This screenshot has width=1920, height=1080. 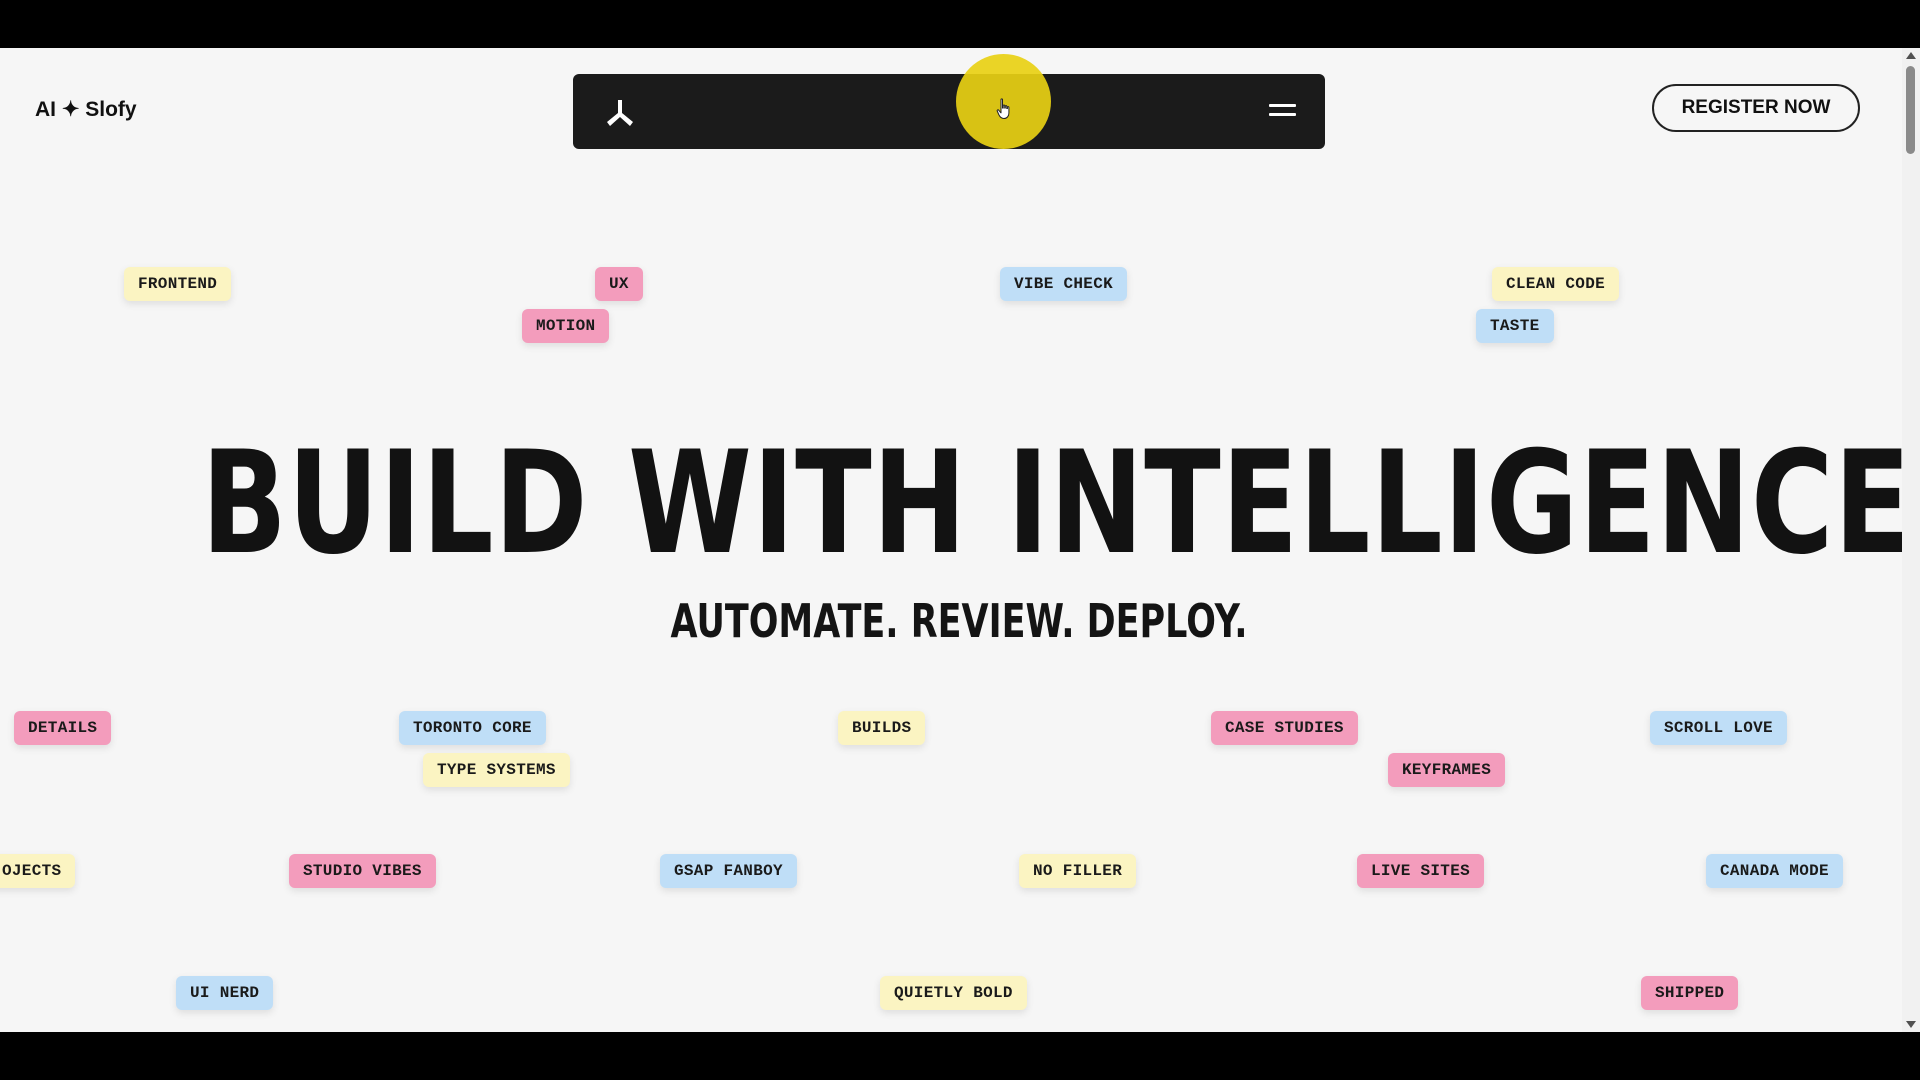 I want to click on floating-tag: SHIPPED, so click(x=1690, y=993).